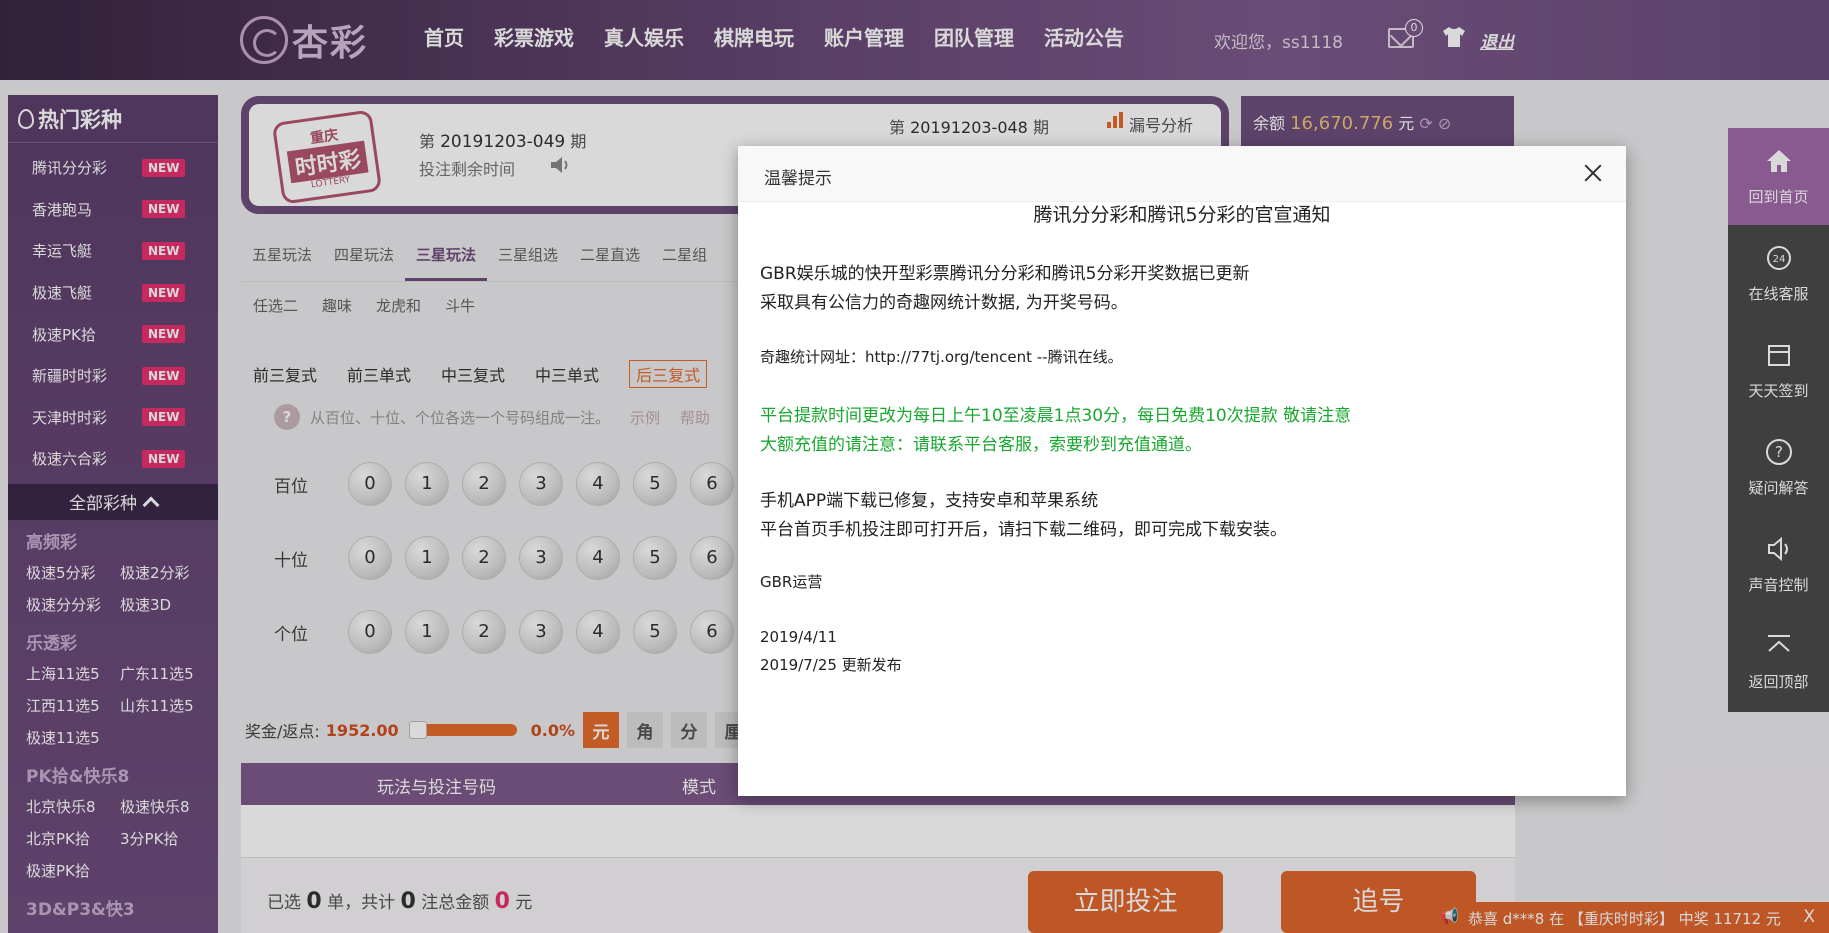  I want to click on group-lottery-link: 江西11选5, so click(73, 706).